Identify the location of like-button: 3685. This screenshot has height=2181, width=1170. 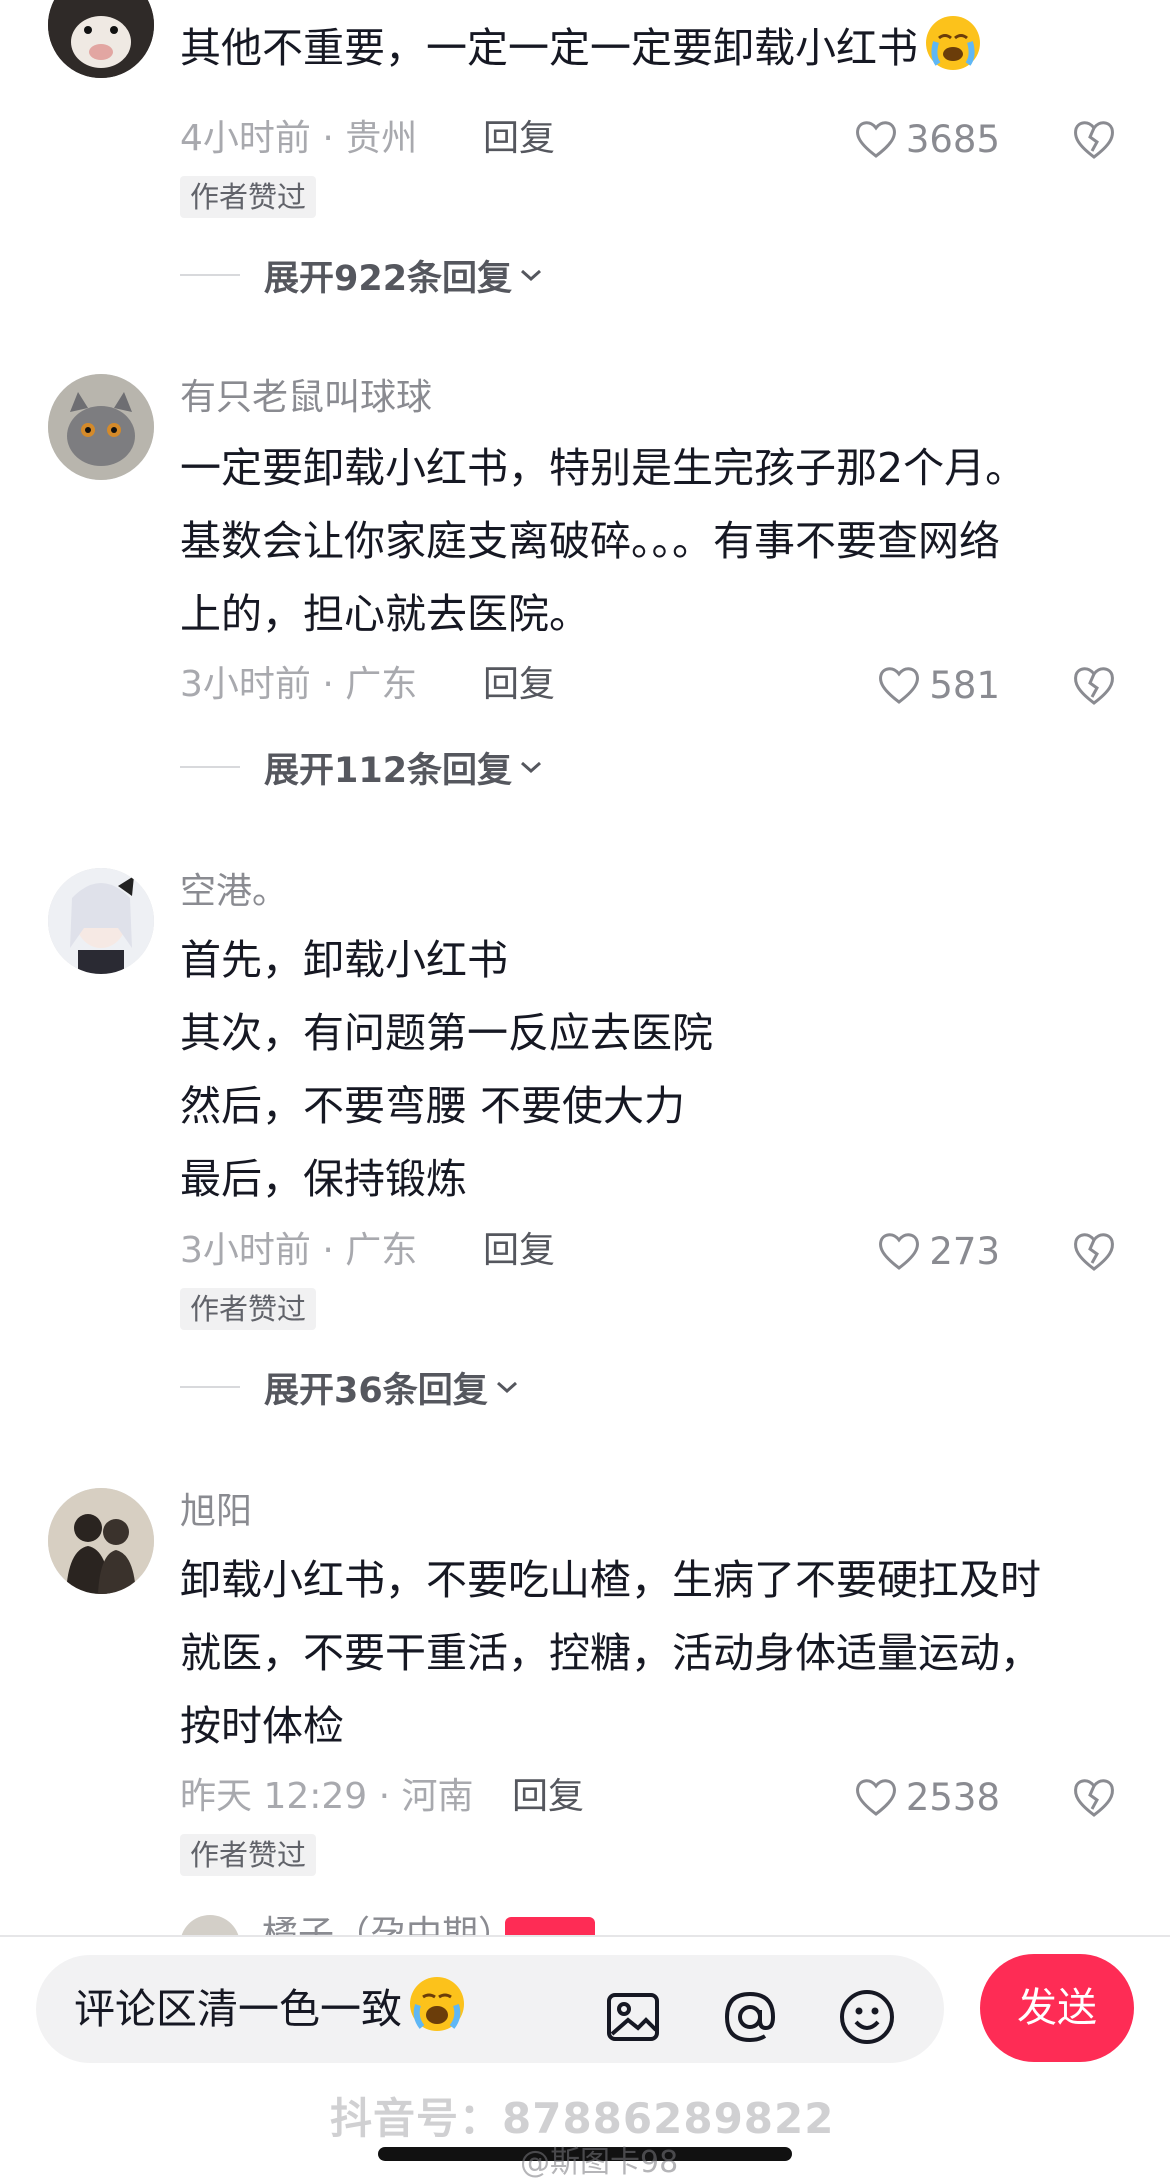
(927, 139).